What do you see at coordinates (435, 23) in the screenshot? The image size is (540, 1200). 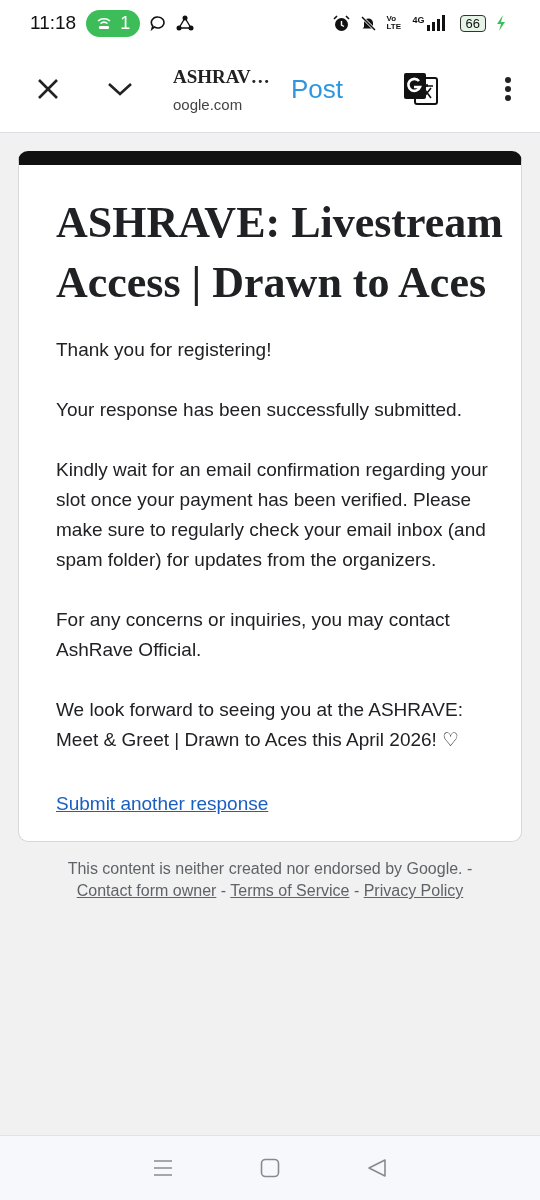 I see `signal-icon` at bounding box center [435, 23].